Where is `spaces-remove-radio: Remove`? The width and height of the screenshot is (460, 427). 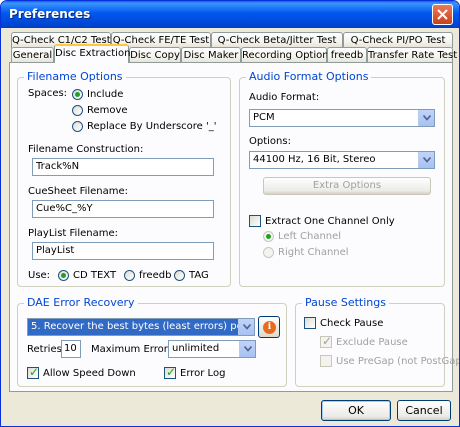 spaces-remove-radio: Remove is located at coordinates (100, 110).